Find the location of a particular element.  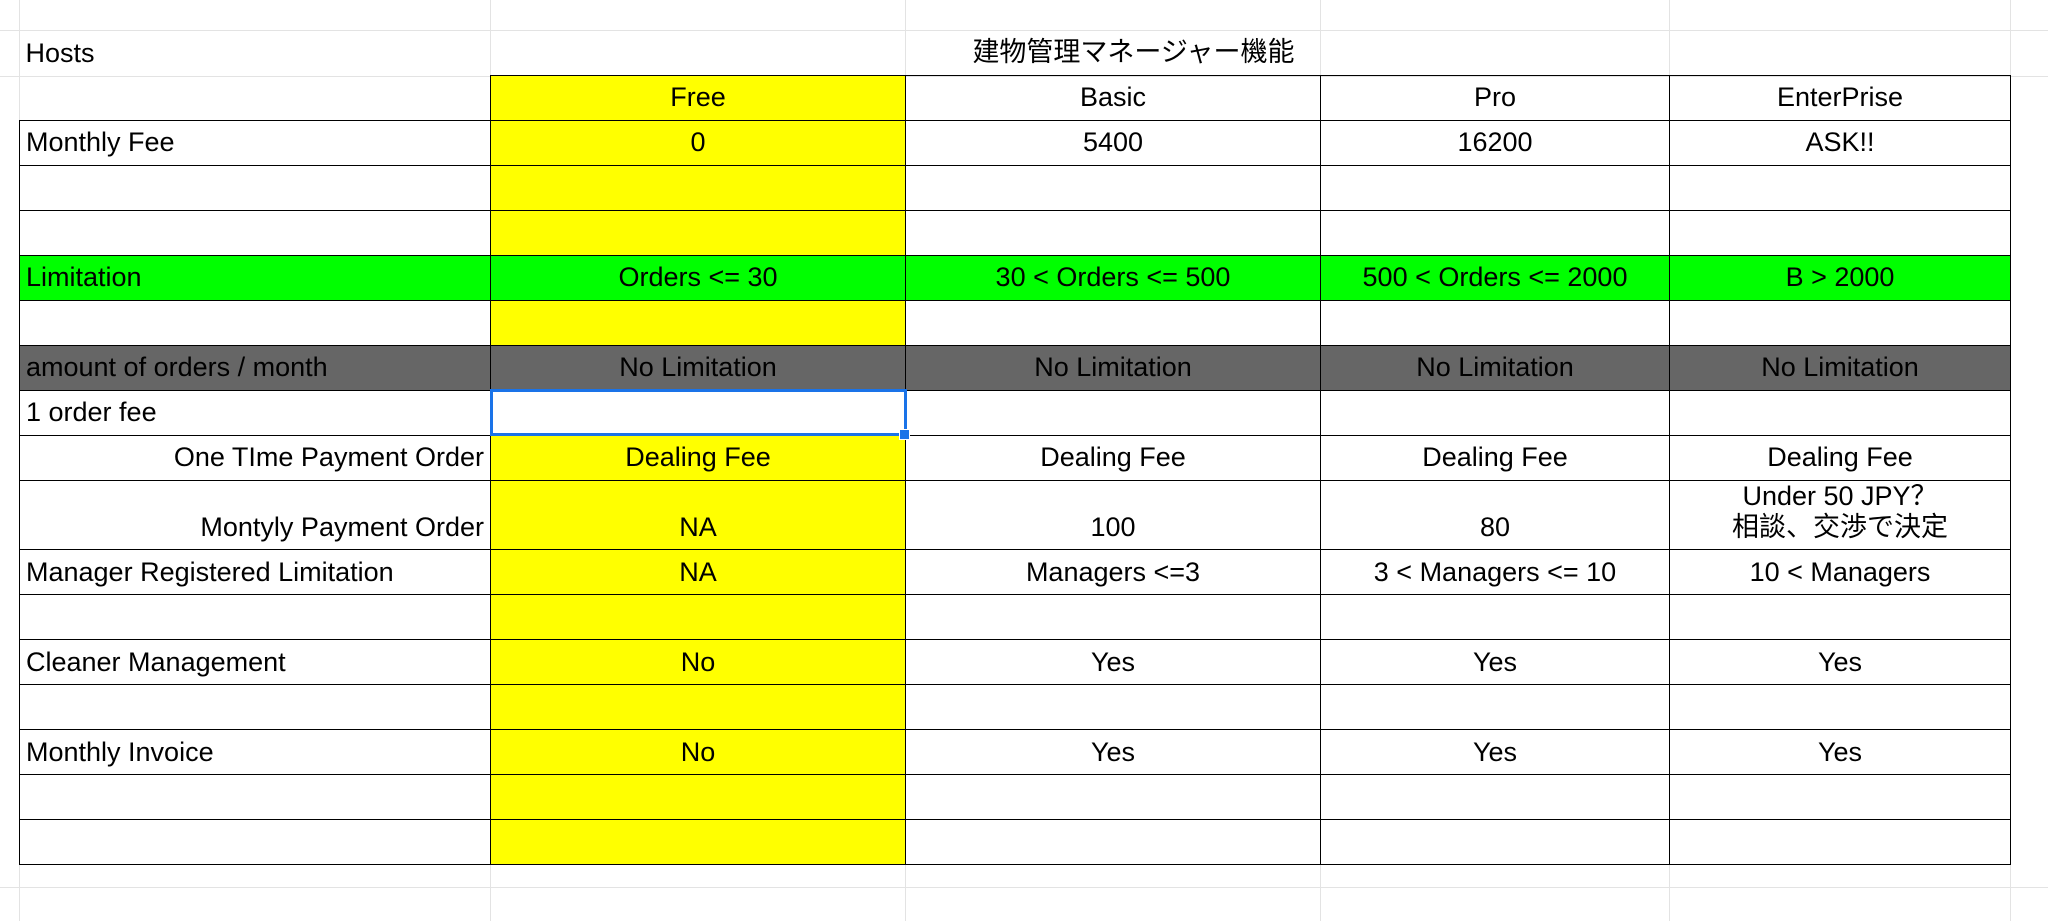

plan-free-header: Free is located at coordinates (698, 97).